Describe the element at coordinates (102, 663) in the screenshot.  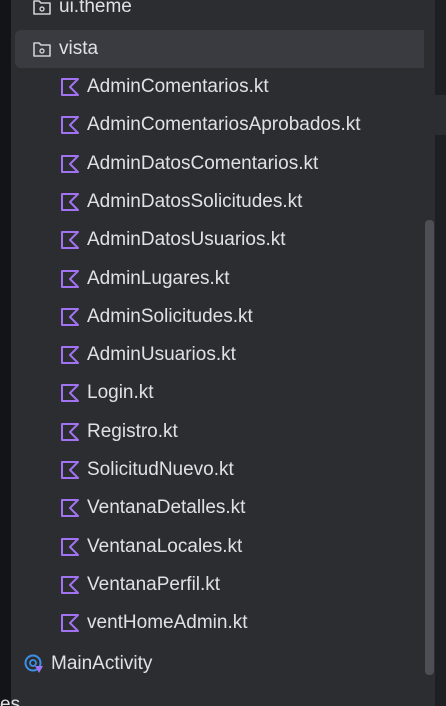
I see `tree-item-label: MainActivity` at that location.